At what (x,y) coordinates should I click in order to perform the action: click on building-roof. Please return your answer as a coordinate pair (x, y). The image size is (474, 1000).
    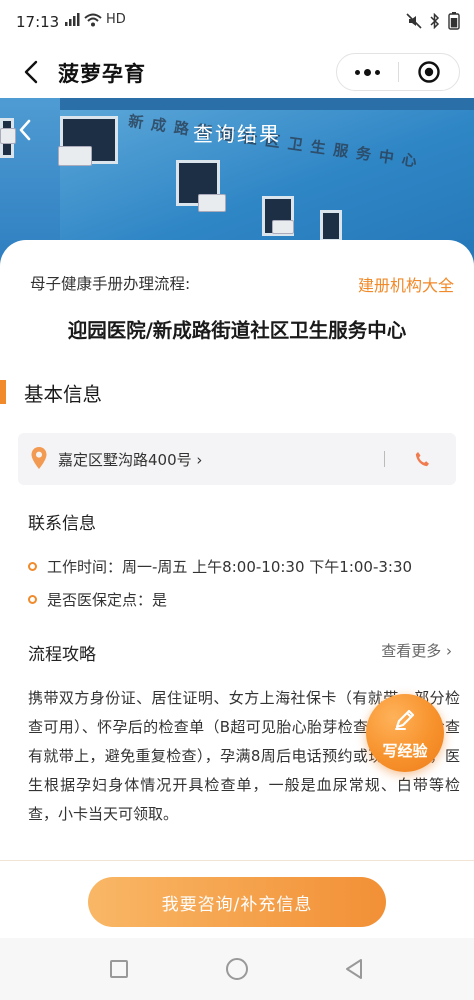
    Looking at the image, I should click on (267, 104).